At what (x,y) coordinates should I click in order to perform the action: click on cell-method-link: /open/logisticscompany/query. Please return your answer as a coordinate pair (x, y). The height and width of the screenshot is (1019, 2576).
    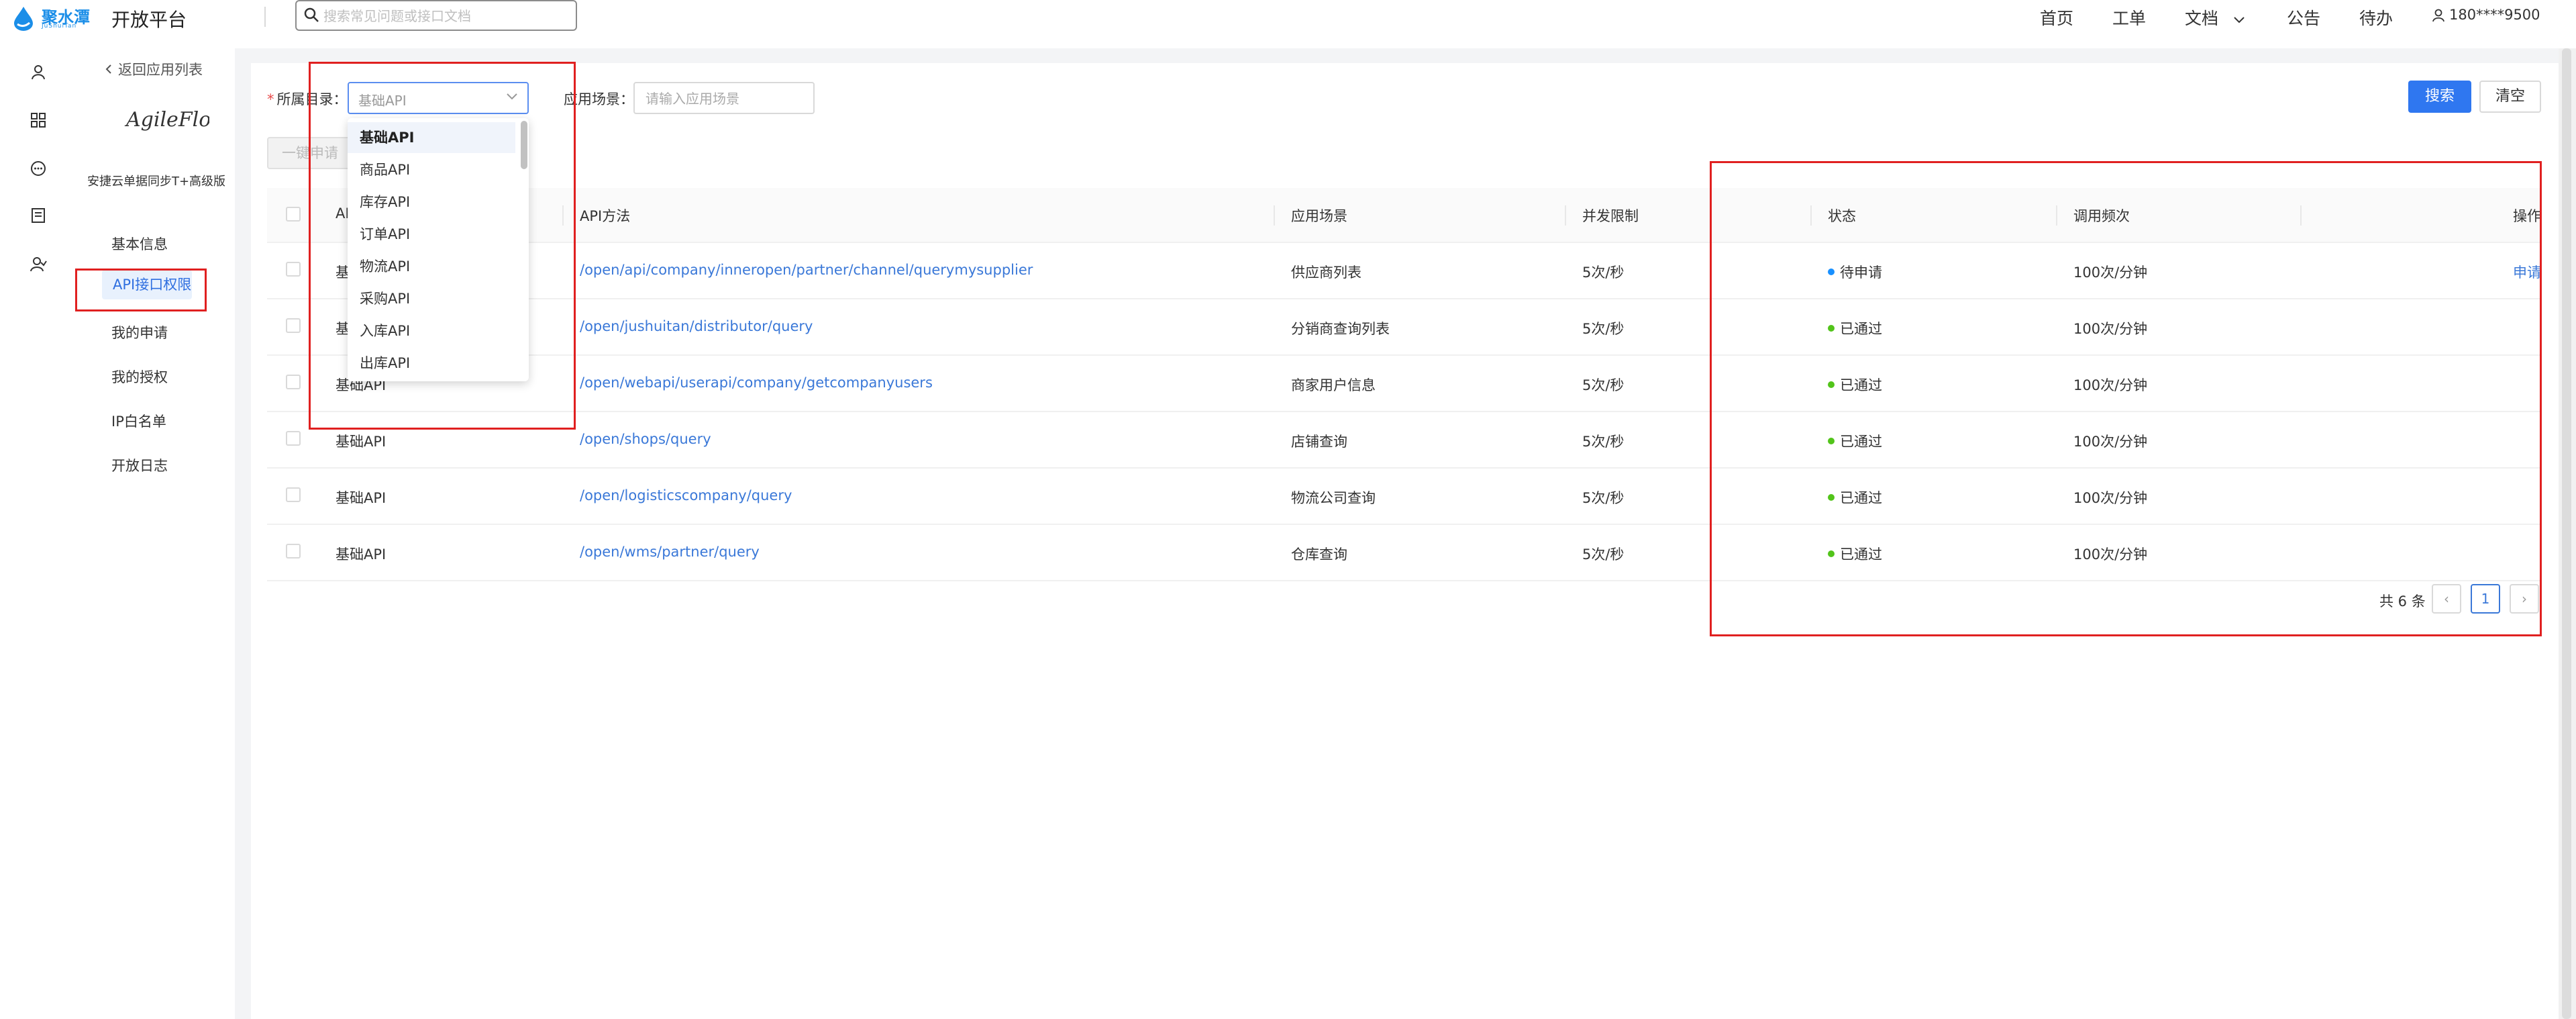
    Looking at the image, I should click on (686, 495).